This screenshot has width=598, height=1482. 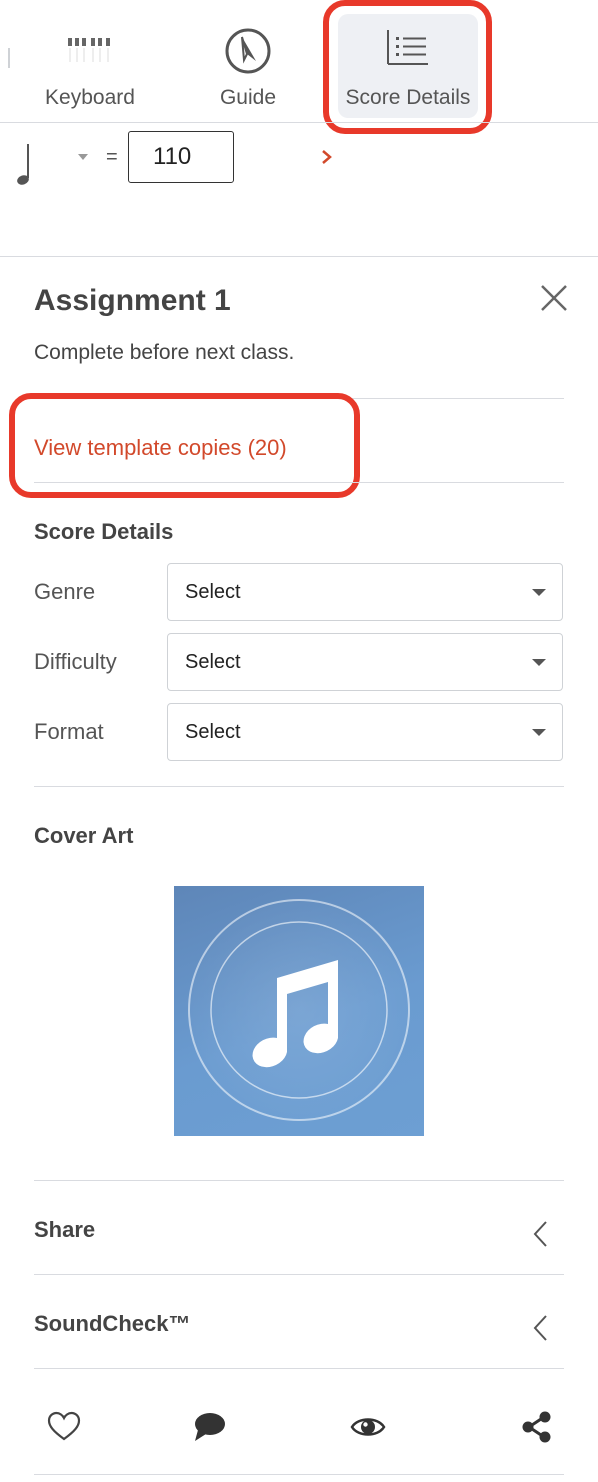 I want to click on genre-select: Select, so click(x=365, y=592).